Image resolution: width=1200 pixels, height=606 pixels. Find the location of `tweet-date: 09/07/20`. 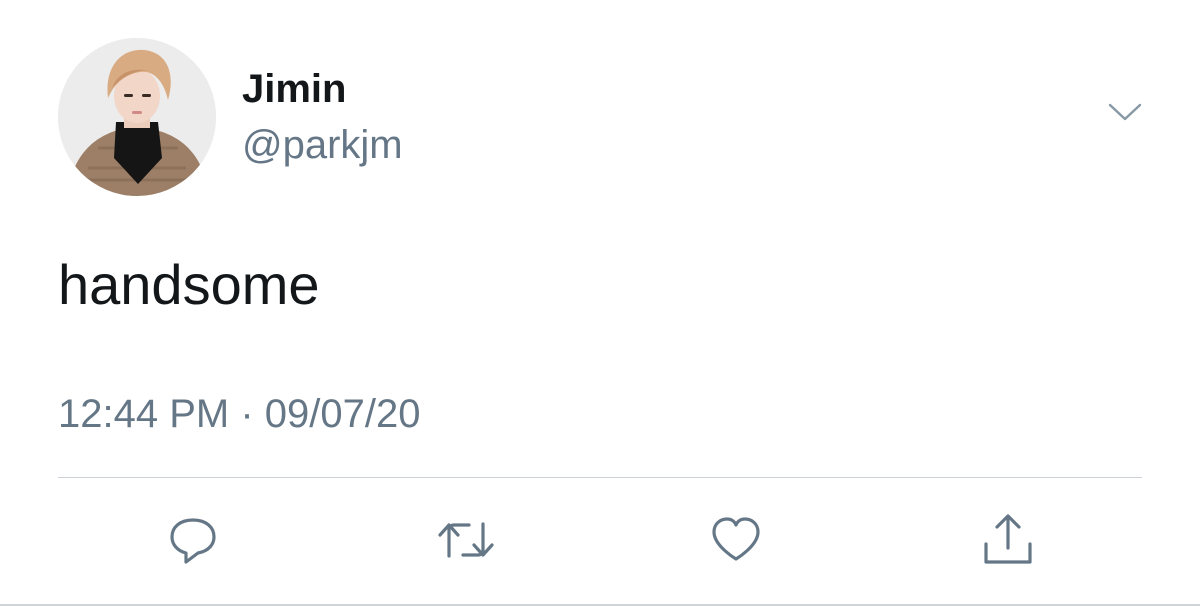

tweet-date: 09/07/20 is located at coordinates (342, 414).